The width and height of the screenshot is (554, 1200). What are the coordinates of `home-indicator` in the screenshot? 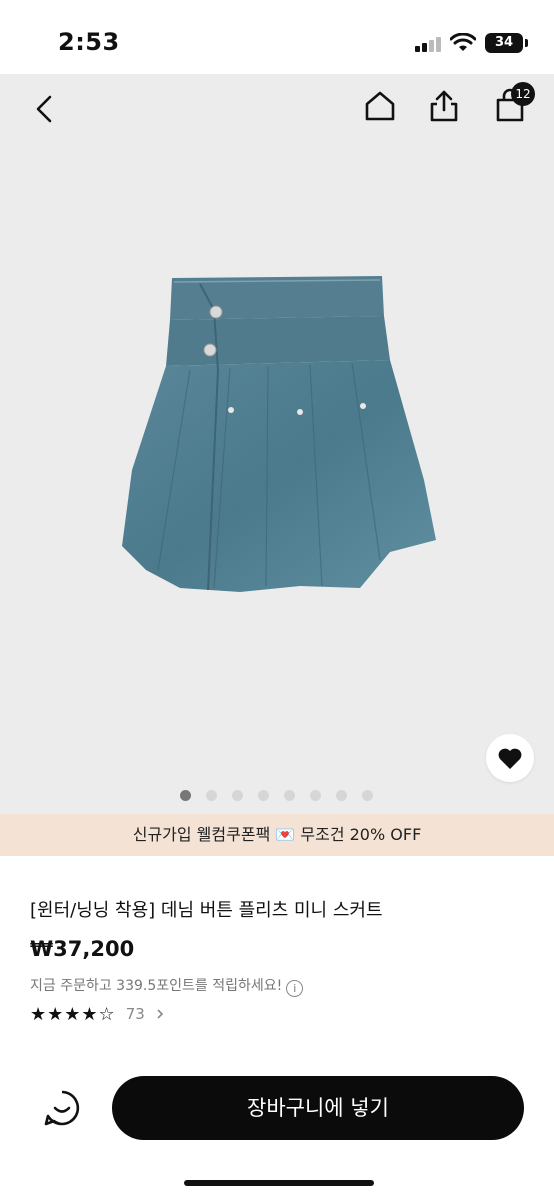 It's located at (279, 1183).